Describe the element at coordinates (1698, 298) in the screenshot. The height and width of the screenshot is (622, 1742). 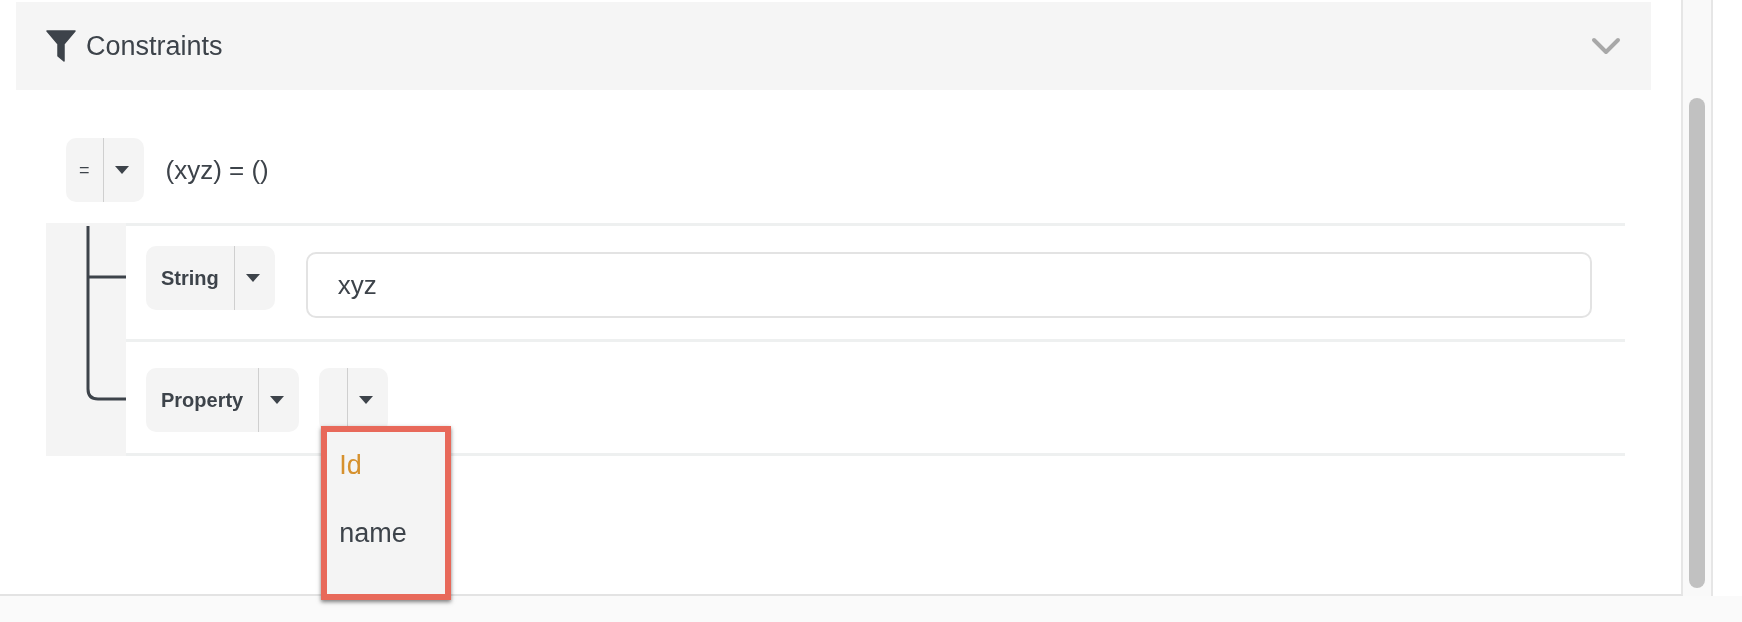
I see `scrollbar` at that location.